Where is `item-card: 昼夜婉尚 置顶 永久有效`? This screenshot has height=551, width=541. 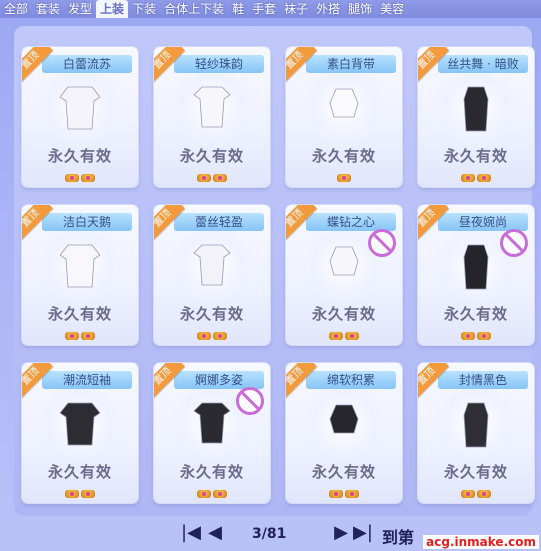
item-card: 昼夜婉尚 置顶 永久有效 is located at coordinates (476, 275).